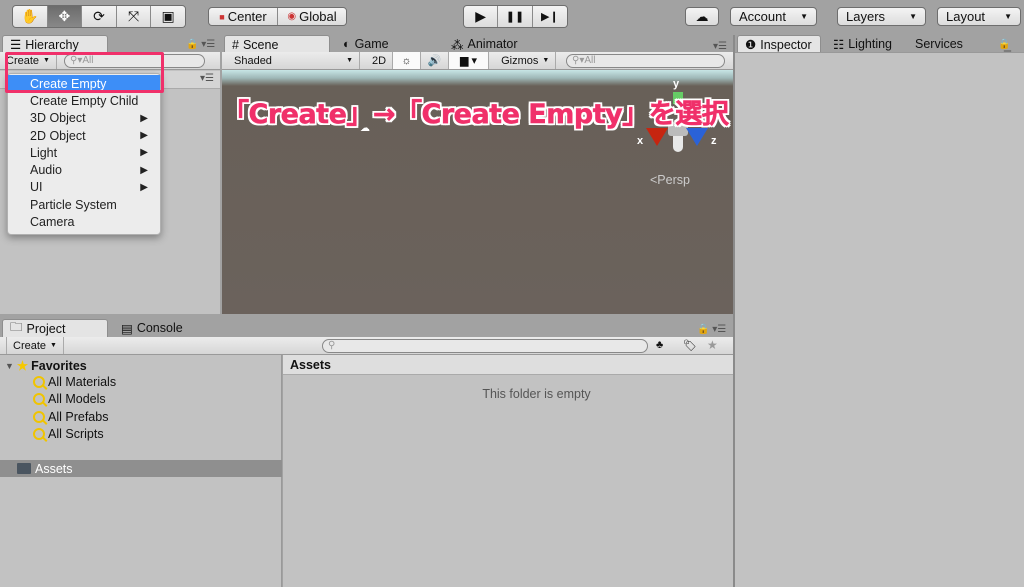 The width and height of the screenshot is (1024, 587). What do you see at coordinates (966, 16) in the screenshot?
I see `layout-label: Layout` at bounding box center [966, 16].